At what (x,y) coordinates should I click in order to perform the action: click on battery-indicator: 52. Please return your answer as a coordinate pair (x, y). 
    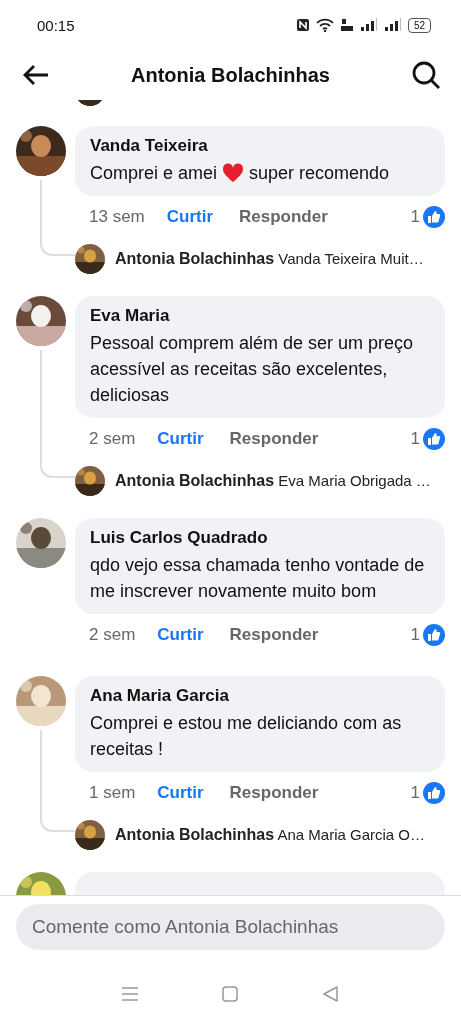
    Looking at the image, I should click on (419, 25).